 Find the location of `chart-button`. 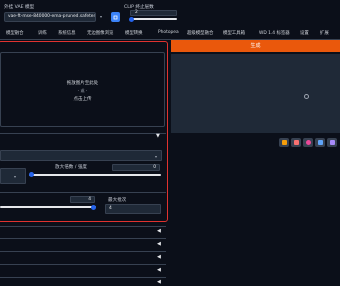

chart-button is located at coordinates (320, 142).